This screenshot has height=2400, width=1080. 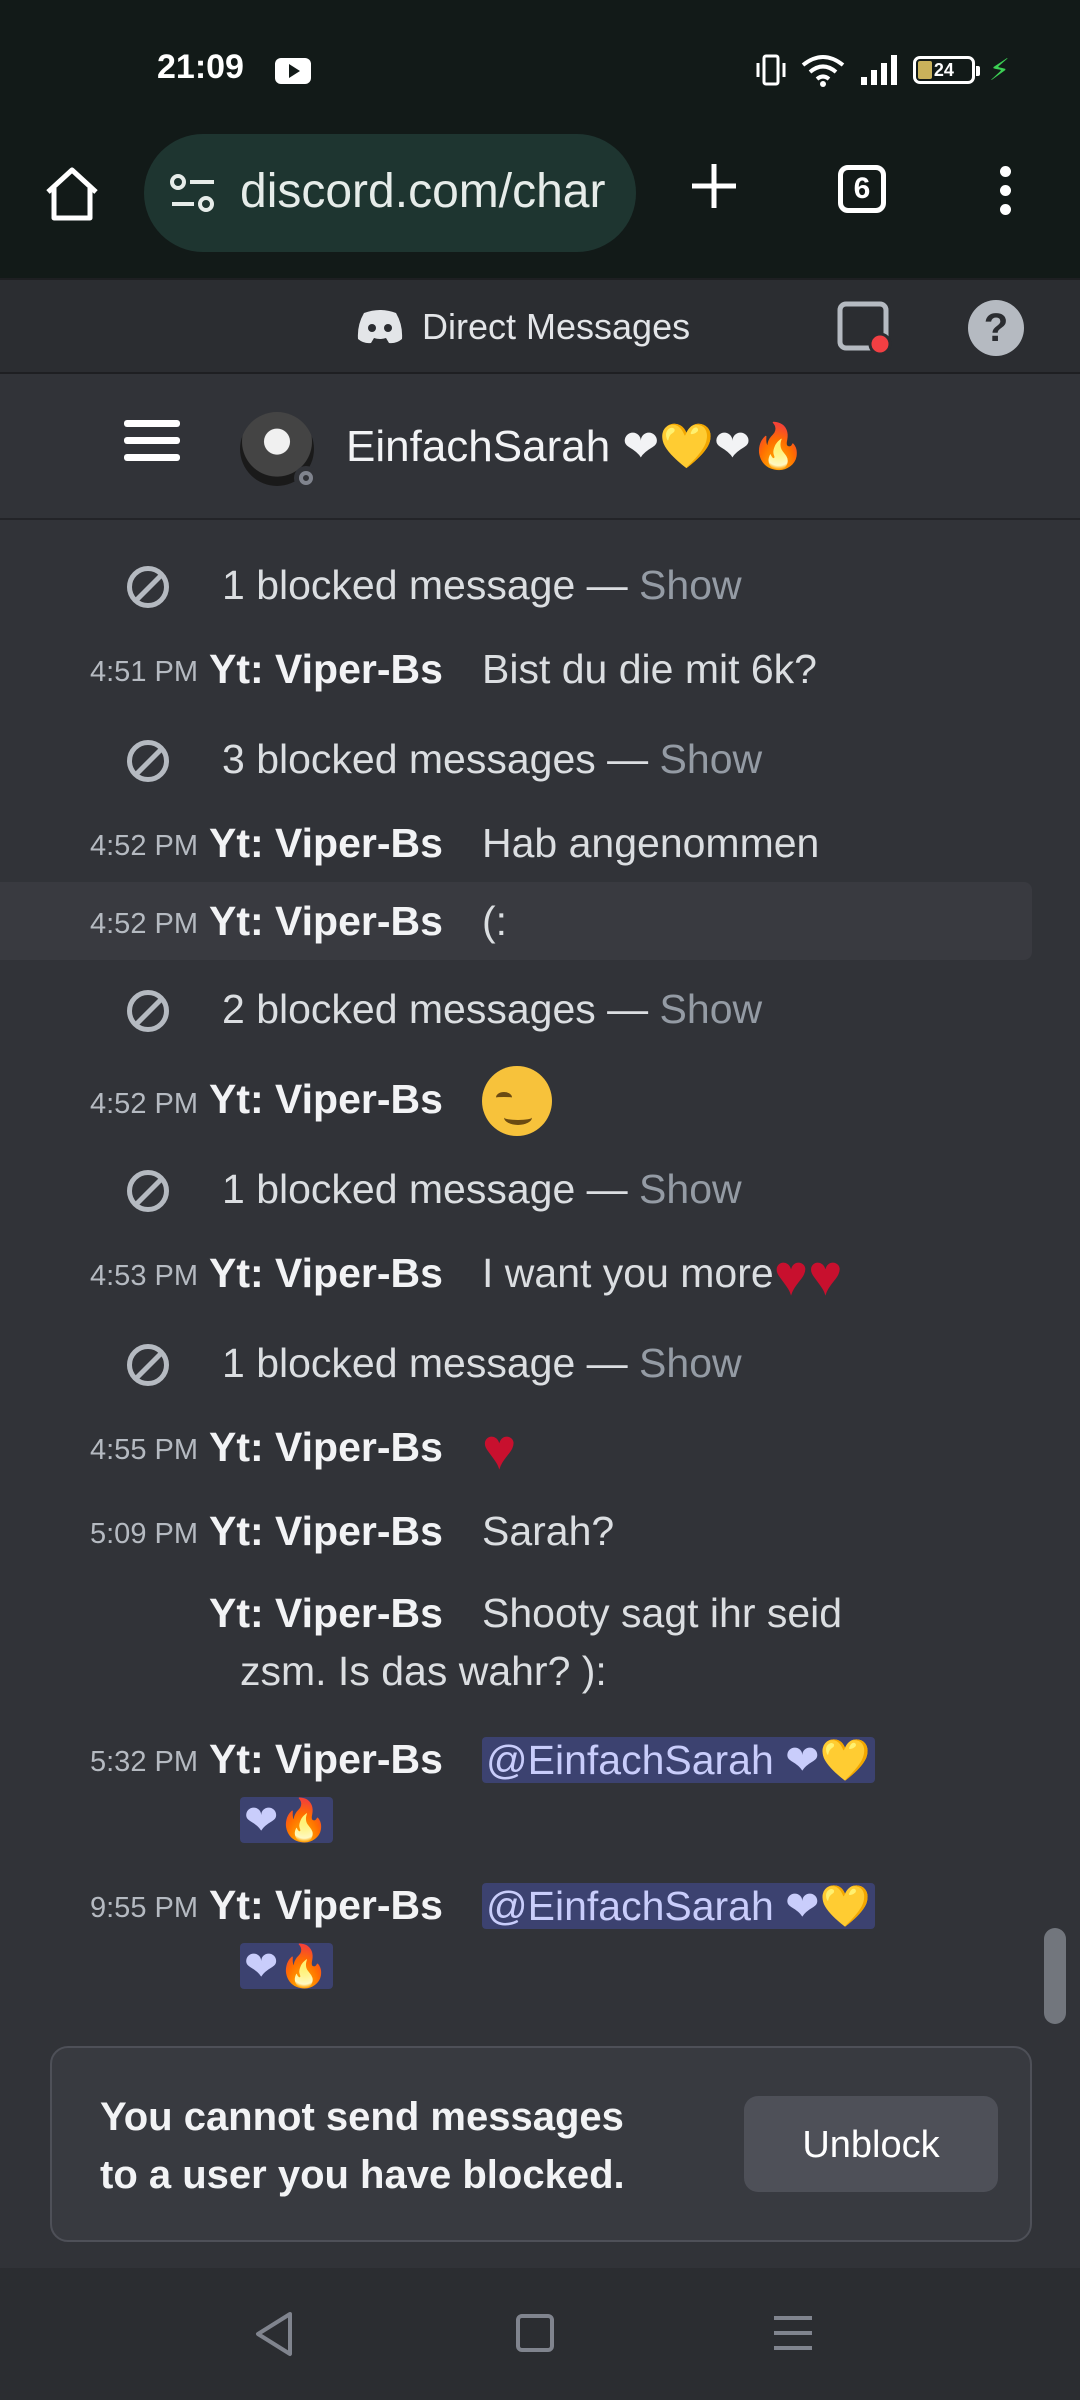 What do you see at coordinates (492, 759) in the screenshot?
I see `blocked-messages-notice: 3 blocked messages — Show` at bounding box center [492, 759].